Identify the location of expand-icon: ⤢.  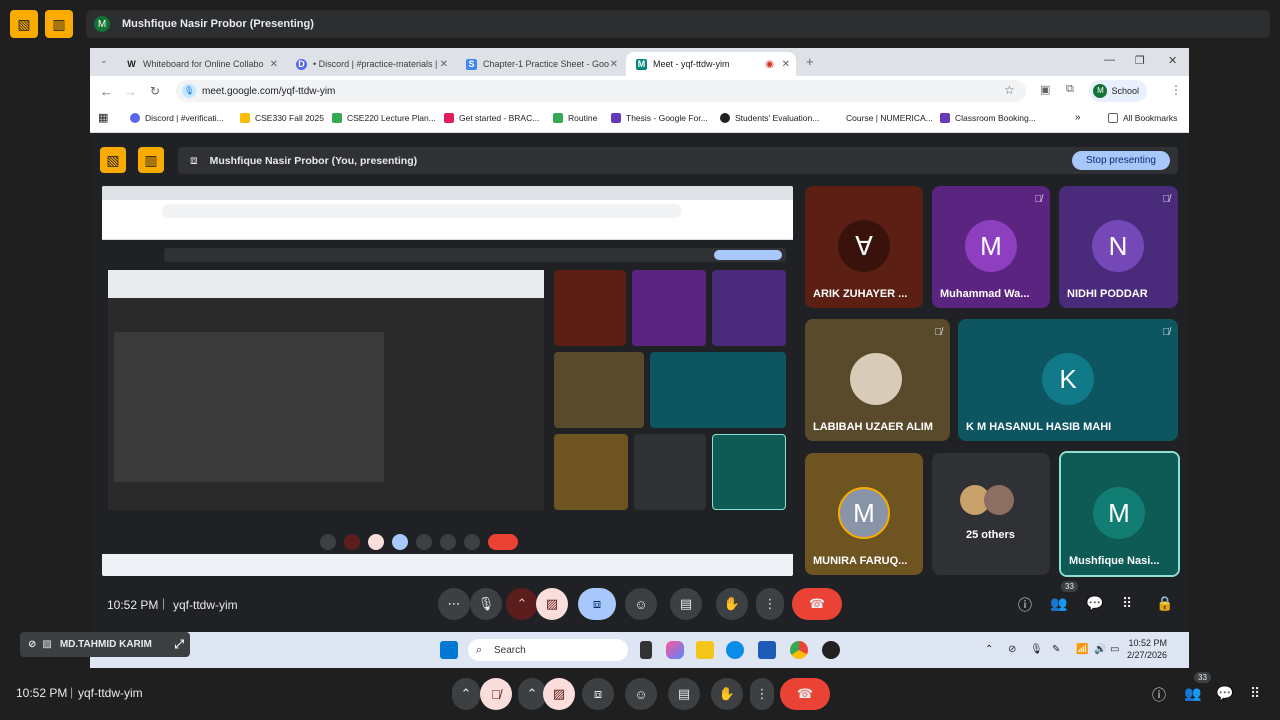
(179, 644).